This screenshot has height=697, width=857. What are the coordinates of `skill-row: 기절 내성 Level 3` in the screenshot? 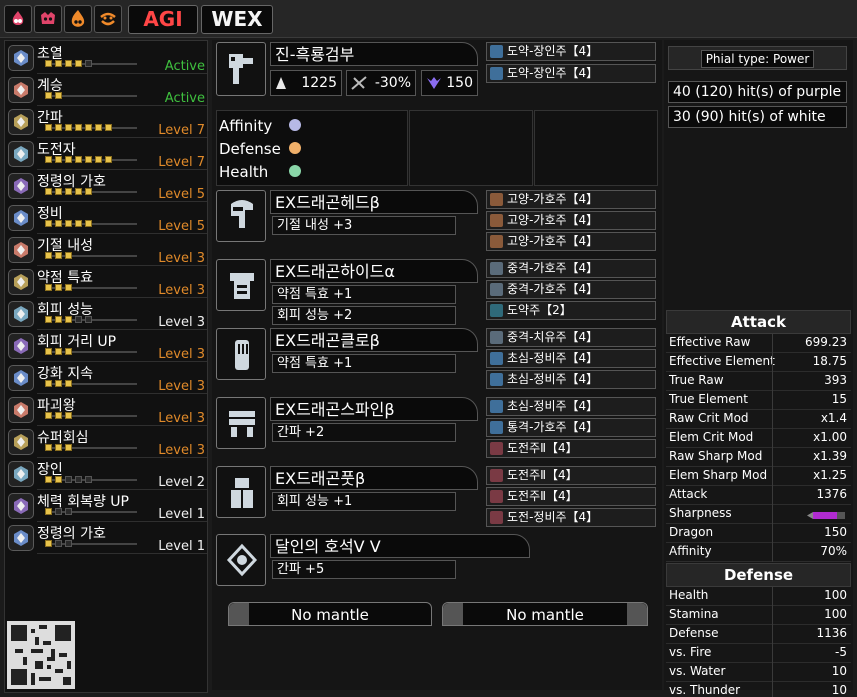 It's located at (107, 251).